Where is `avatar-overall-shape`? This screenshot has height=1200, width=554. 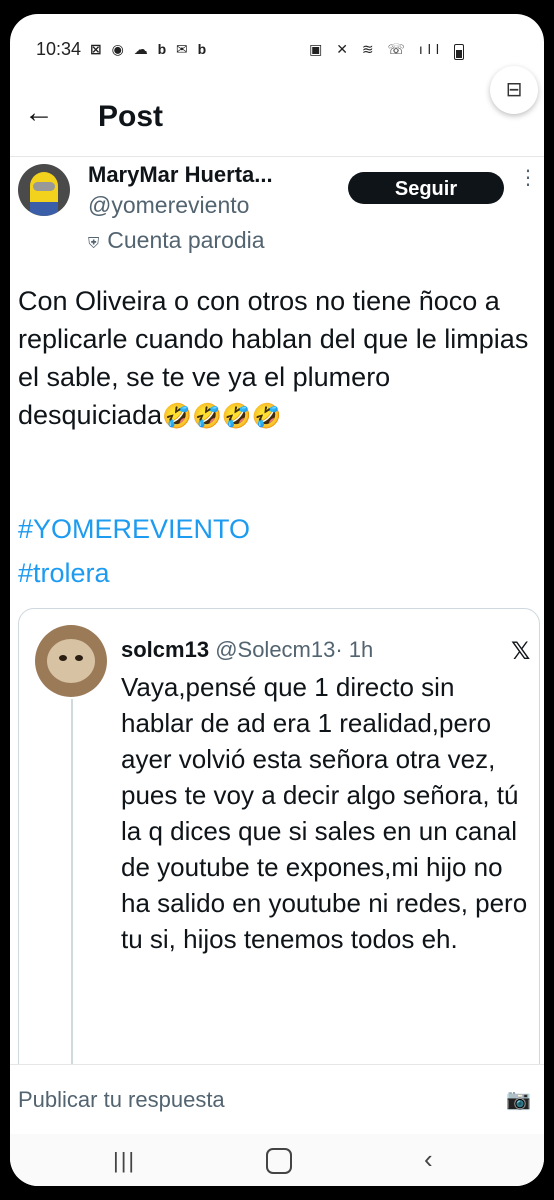
avatar-overall-shape is located at coordinates (44, 209).